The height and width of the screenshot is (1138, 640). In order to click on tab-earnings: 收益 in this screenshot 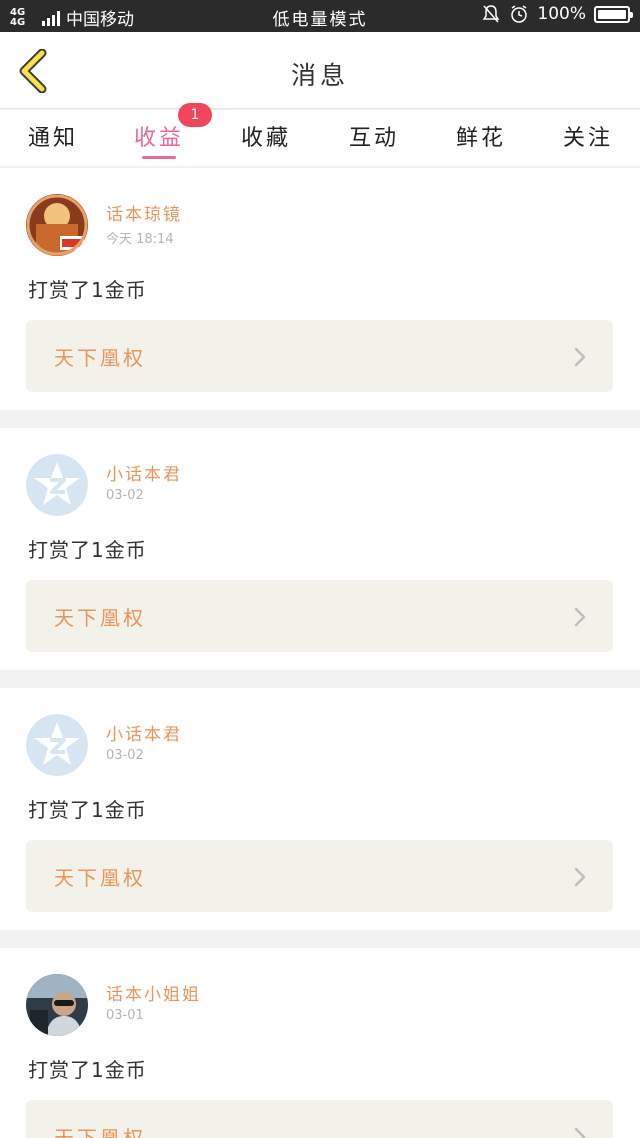, I will do `click(159, 136)`.